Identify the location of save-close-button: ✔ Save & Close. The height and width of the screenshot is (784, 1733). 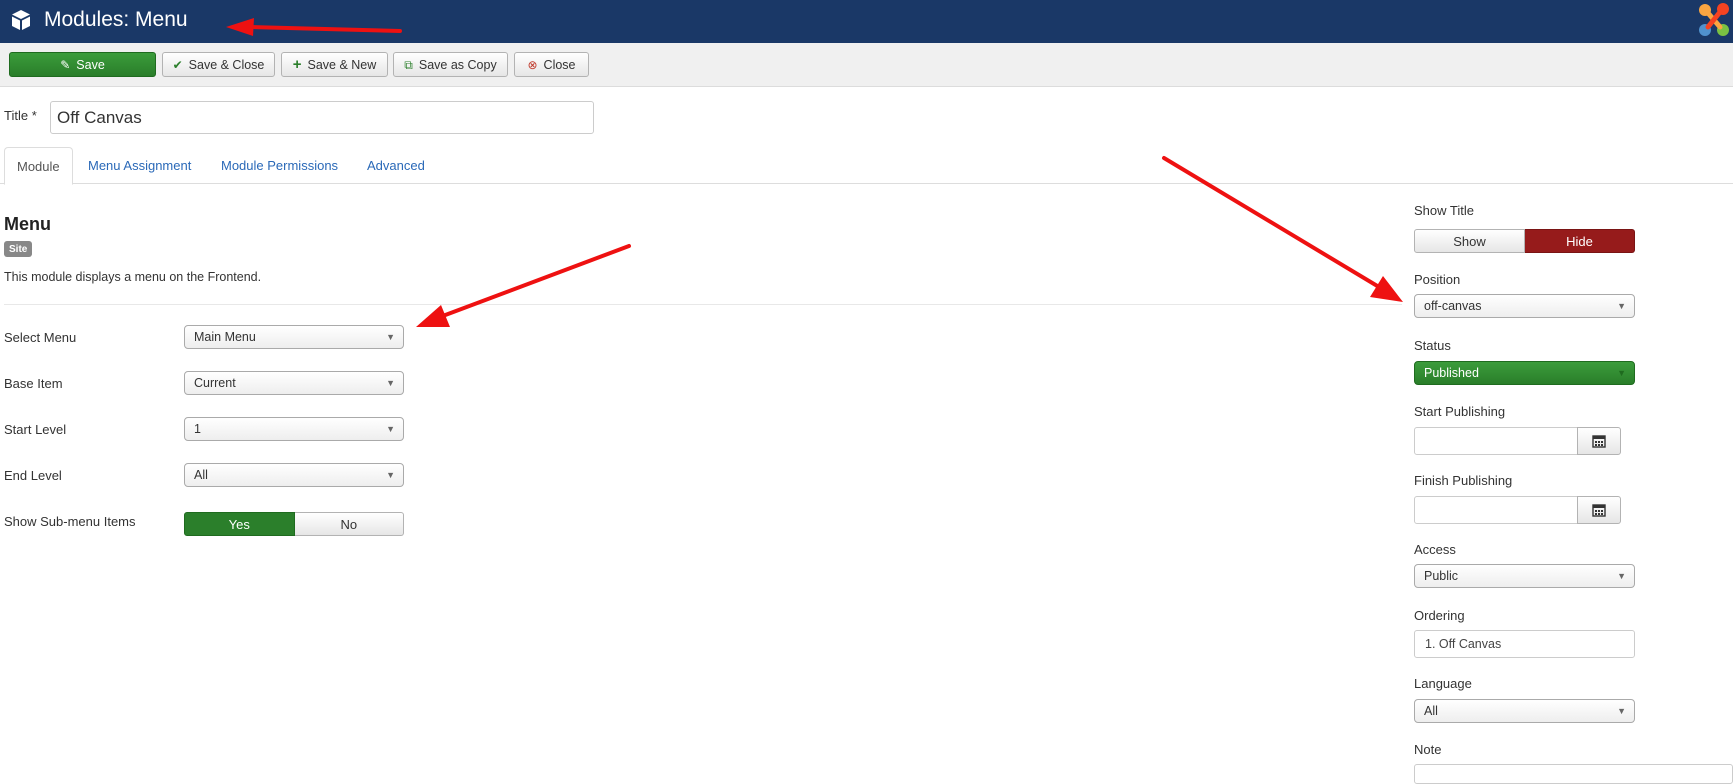
(218, 64).